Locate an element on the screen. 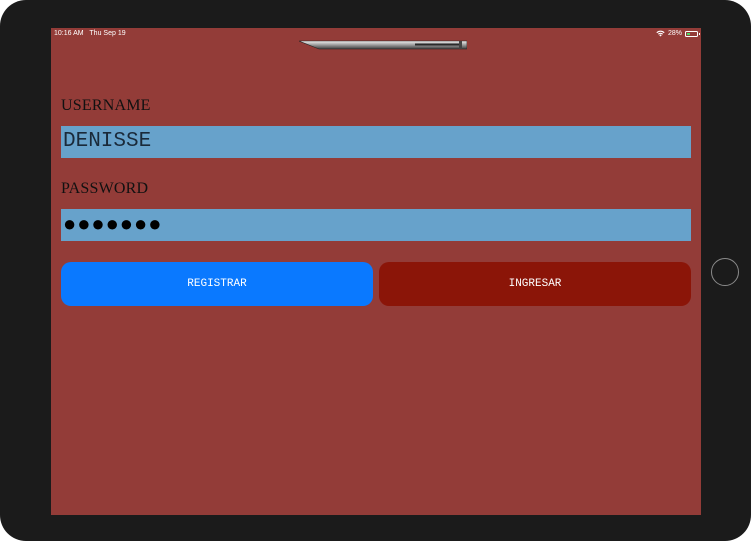 The image size is (751, 541). wifi-icon is located at coordinates (660, 33).